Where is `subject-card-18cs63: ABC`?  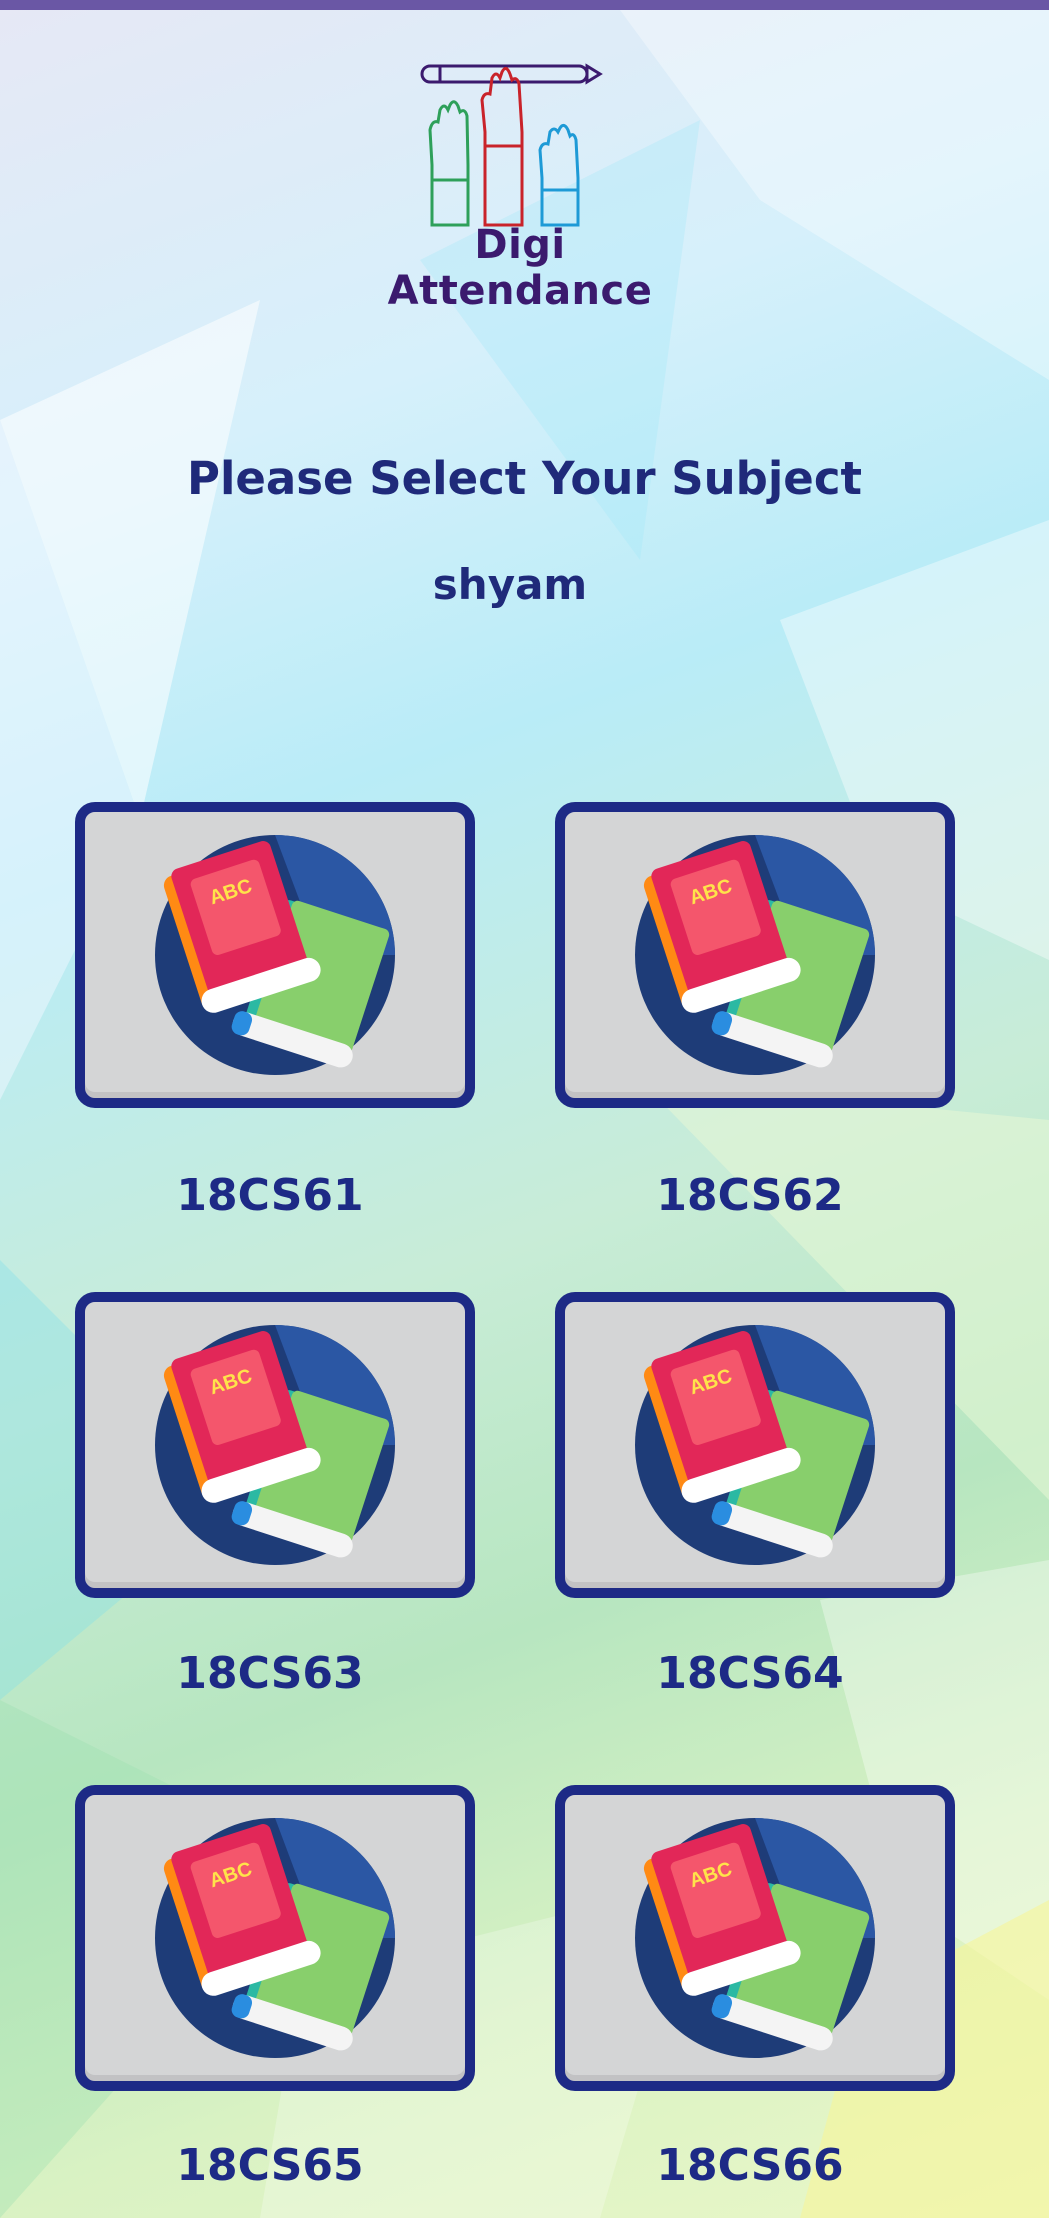
subject-card-18cs63: ABC is located at coordinates (275, 1445).